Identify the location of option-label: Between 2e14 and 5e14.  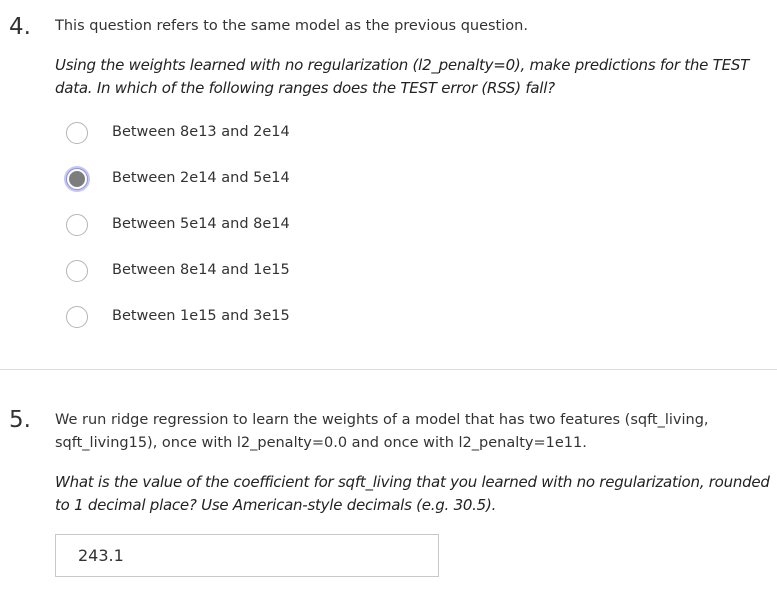
(201, 178).